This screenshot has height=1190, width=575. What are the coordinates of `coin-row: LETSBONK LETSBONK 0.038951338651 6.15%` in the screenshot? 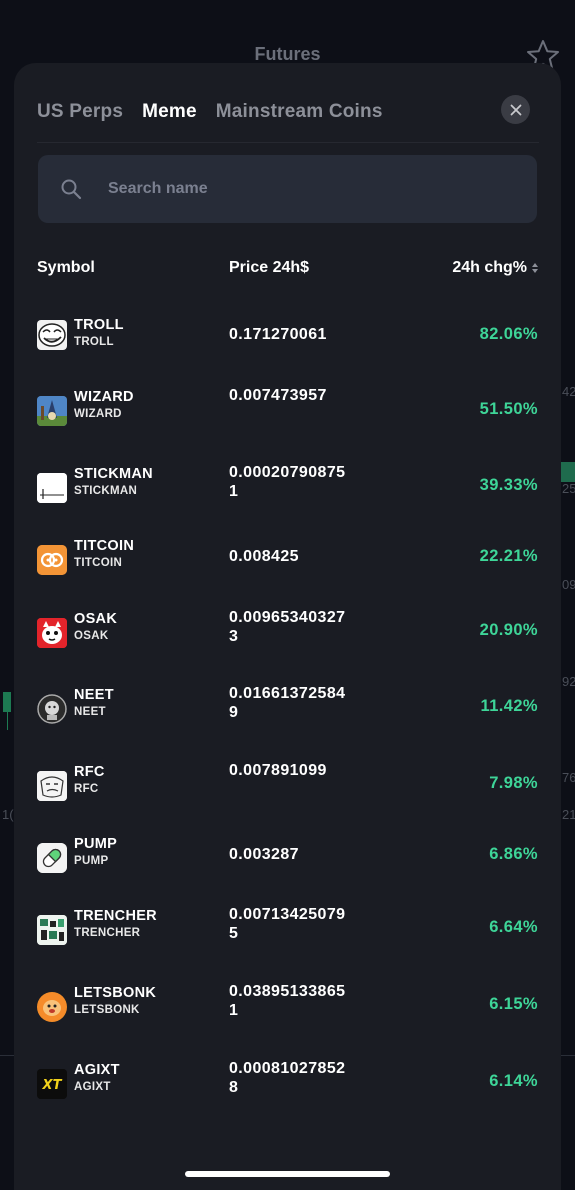 It's located at (287, 1005).